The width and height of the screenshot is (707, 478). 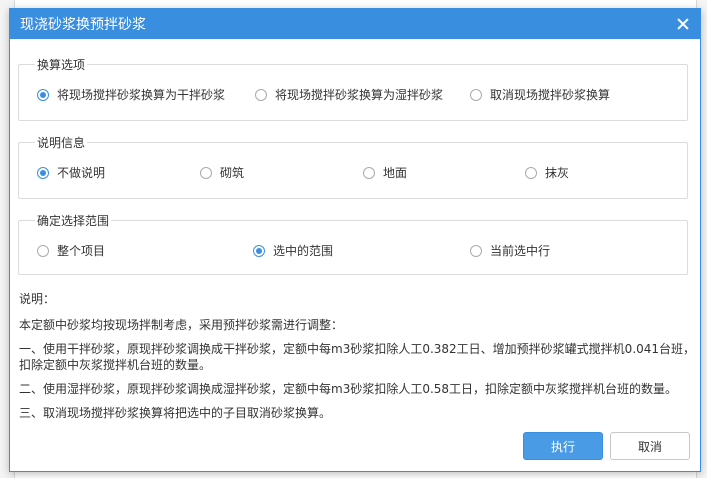 What do you see at coordinates (563, 446) in the screenshot?
I see `execute-button: 执行` at bounding box center [563, 446].